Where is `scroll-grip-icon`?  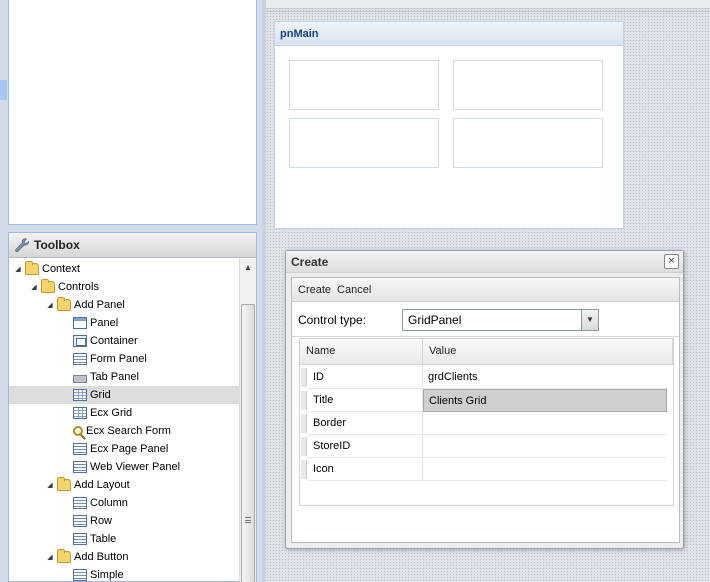 scroll-grip-icon is located at coordinates (248, 520).